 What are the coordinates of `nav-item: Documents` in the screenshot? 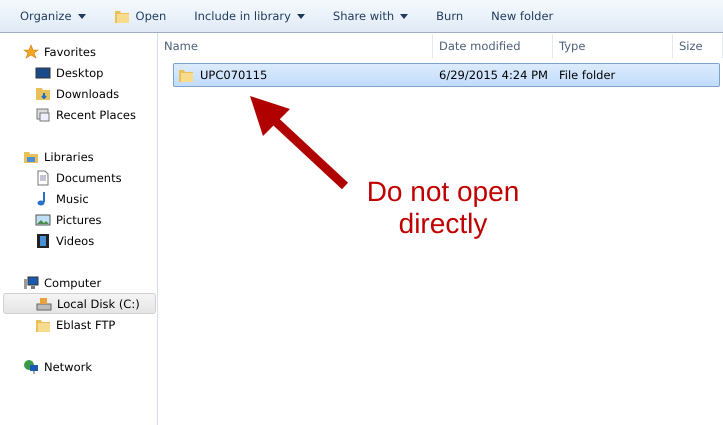 It's located at (79, 177).